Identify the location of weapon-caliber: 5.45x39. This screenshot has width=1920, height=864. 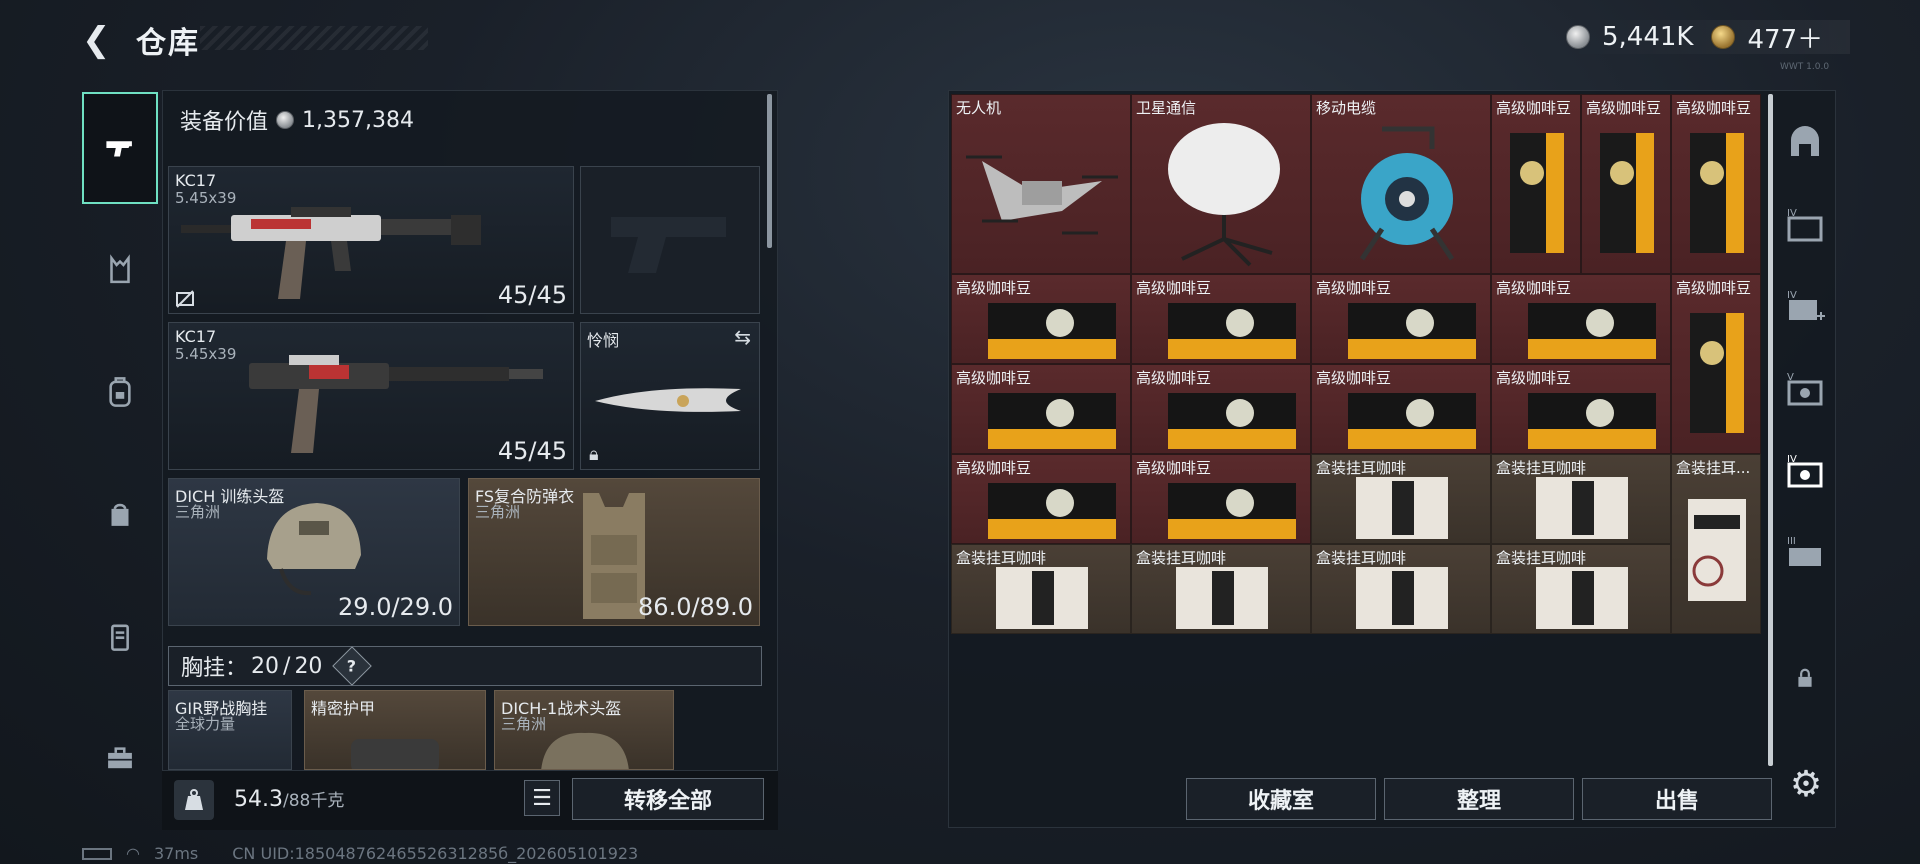
(206, 354).